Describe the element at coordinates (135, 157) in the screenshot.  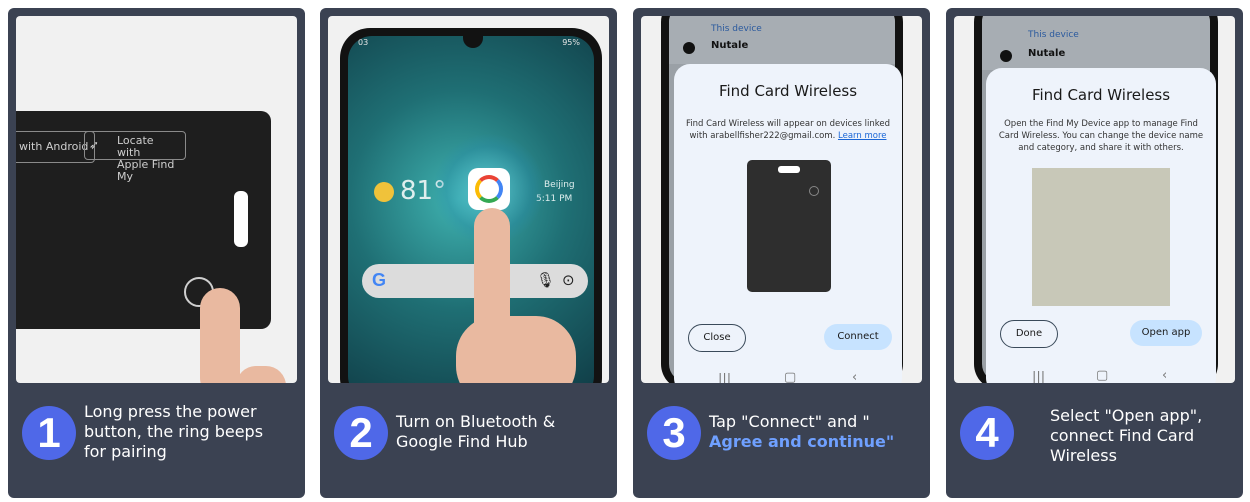
I see `apple-badge: ➶ Locate with Apple Find My` at that location.